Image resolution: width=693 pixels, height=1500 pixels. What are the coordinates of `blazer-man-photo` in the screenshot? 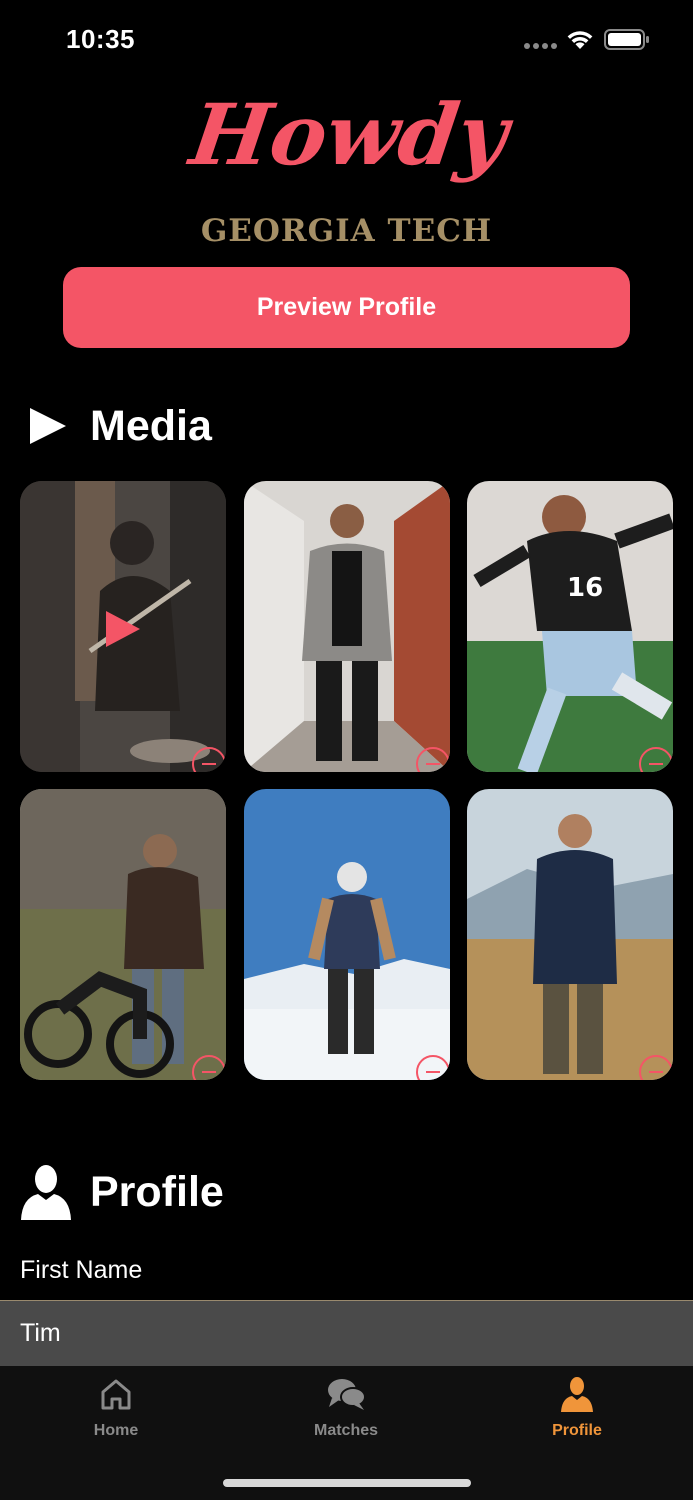 It's located at (347, 626).